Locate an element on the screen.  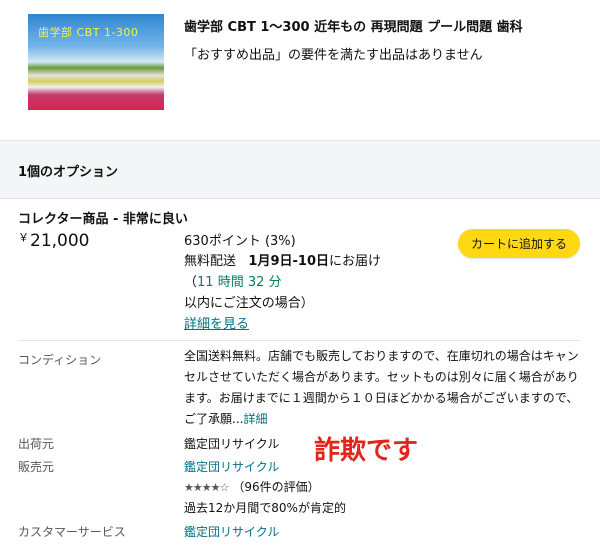
price-value: 21,000 is located at coordinates (60, 241).